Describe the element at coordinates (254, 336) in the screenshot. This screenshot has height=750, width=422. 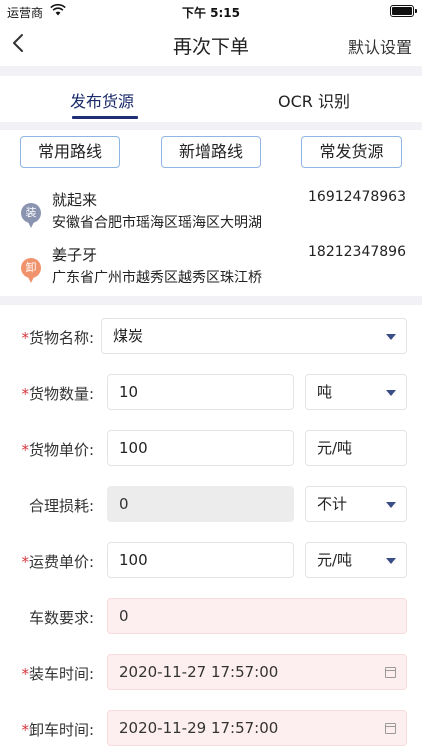
I see `cargo-name-select: 煤炭` at that location.